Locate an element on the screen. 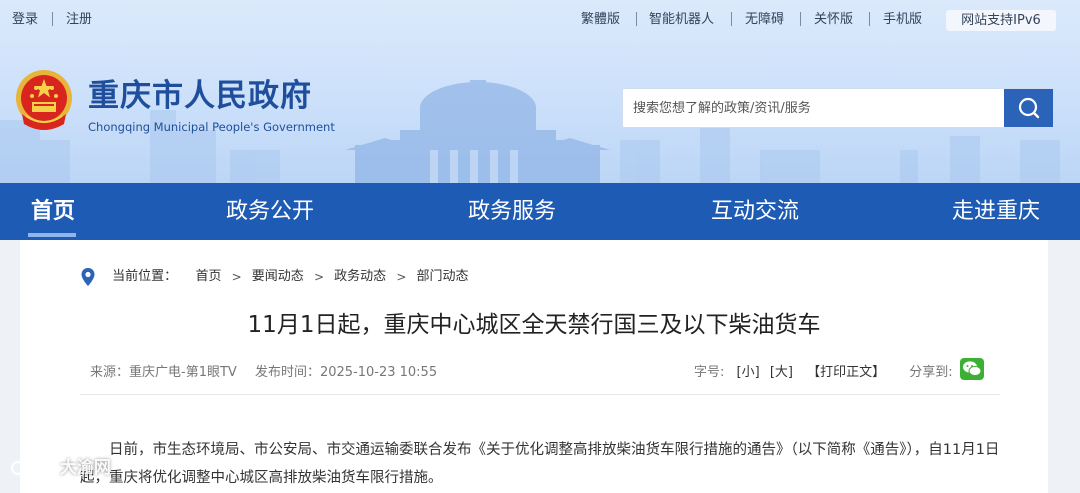 This screenshot has height=493, width=1080. mobile-version-link: 手机版 is located at coordinates (902, 20).